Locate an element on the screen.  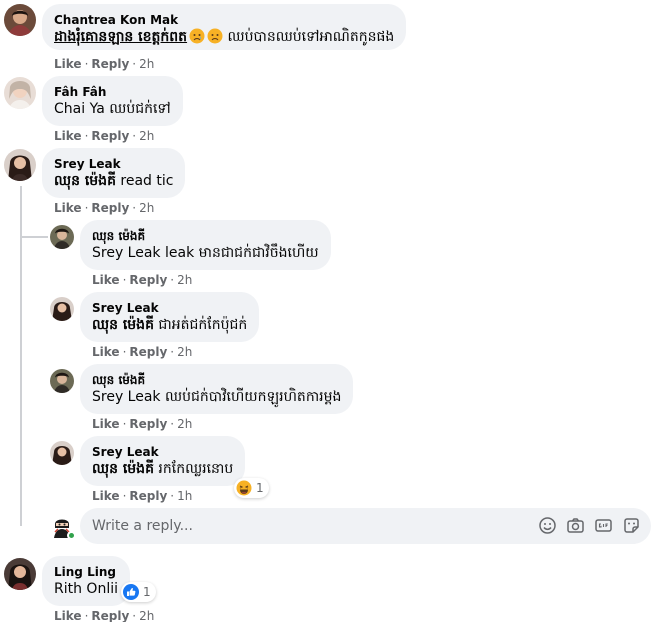
comment-author: Fâh Fâh is located at coordinates (112, 92).